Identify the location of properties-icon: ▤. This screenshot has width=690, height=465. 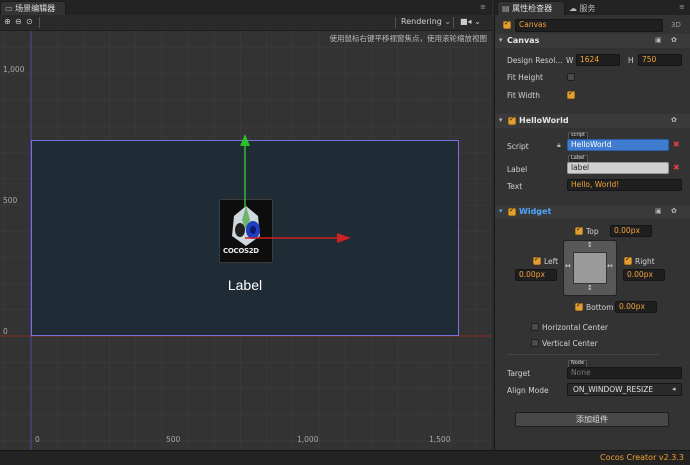
(507, 8).